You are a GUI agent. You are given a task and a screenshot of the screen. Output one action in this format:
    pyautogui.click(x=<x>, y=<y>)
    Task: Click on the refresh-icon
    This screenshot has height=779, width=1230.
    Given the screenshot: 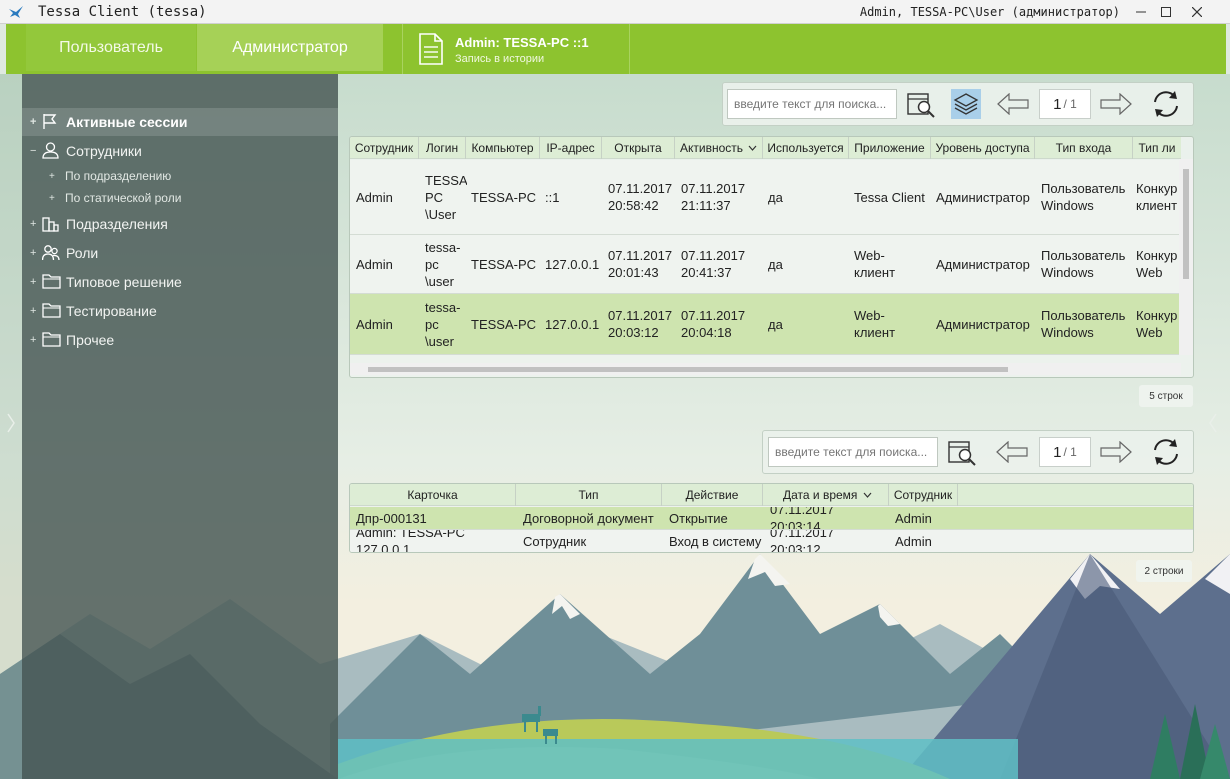 What is the action you would take?
    pyautogui.click(x=1166, y=104)
    